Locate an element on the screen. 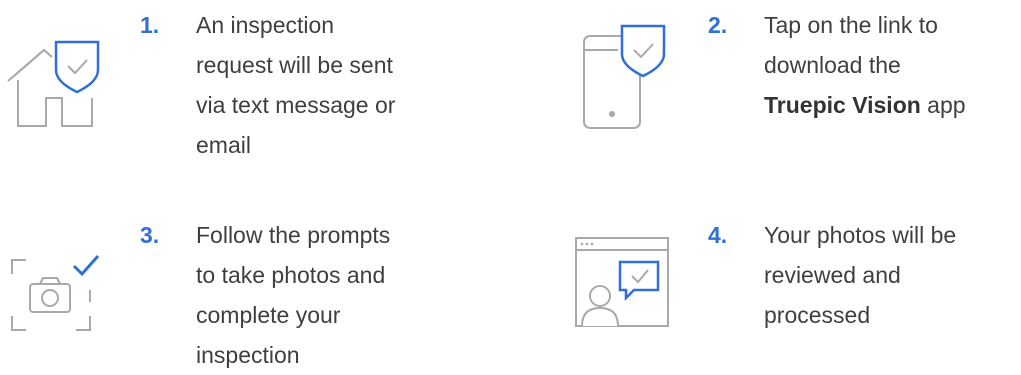  step-text-line: Tap on the link to is located at coordinates (851, 25).